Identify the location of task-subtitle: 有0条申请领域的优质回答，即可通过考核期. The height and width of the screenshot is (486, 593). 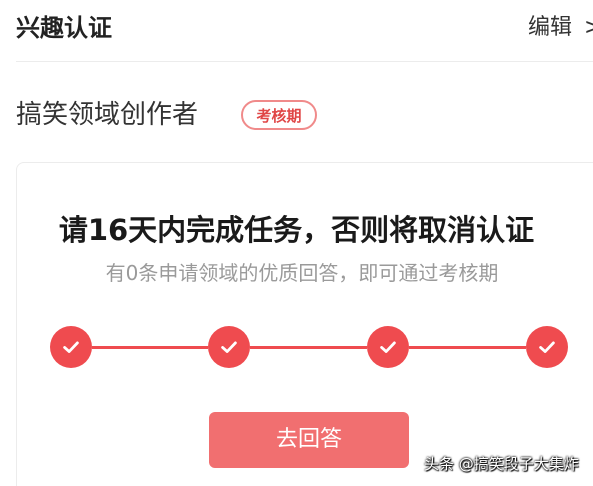
(302, 273).